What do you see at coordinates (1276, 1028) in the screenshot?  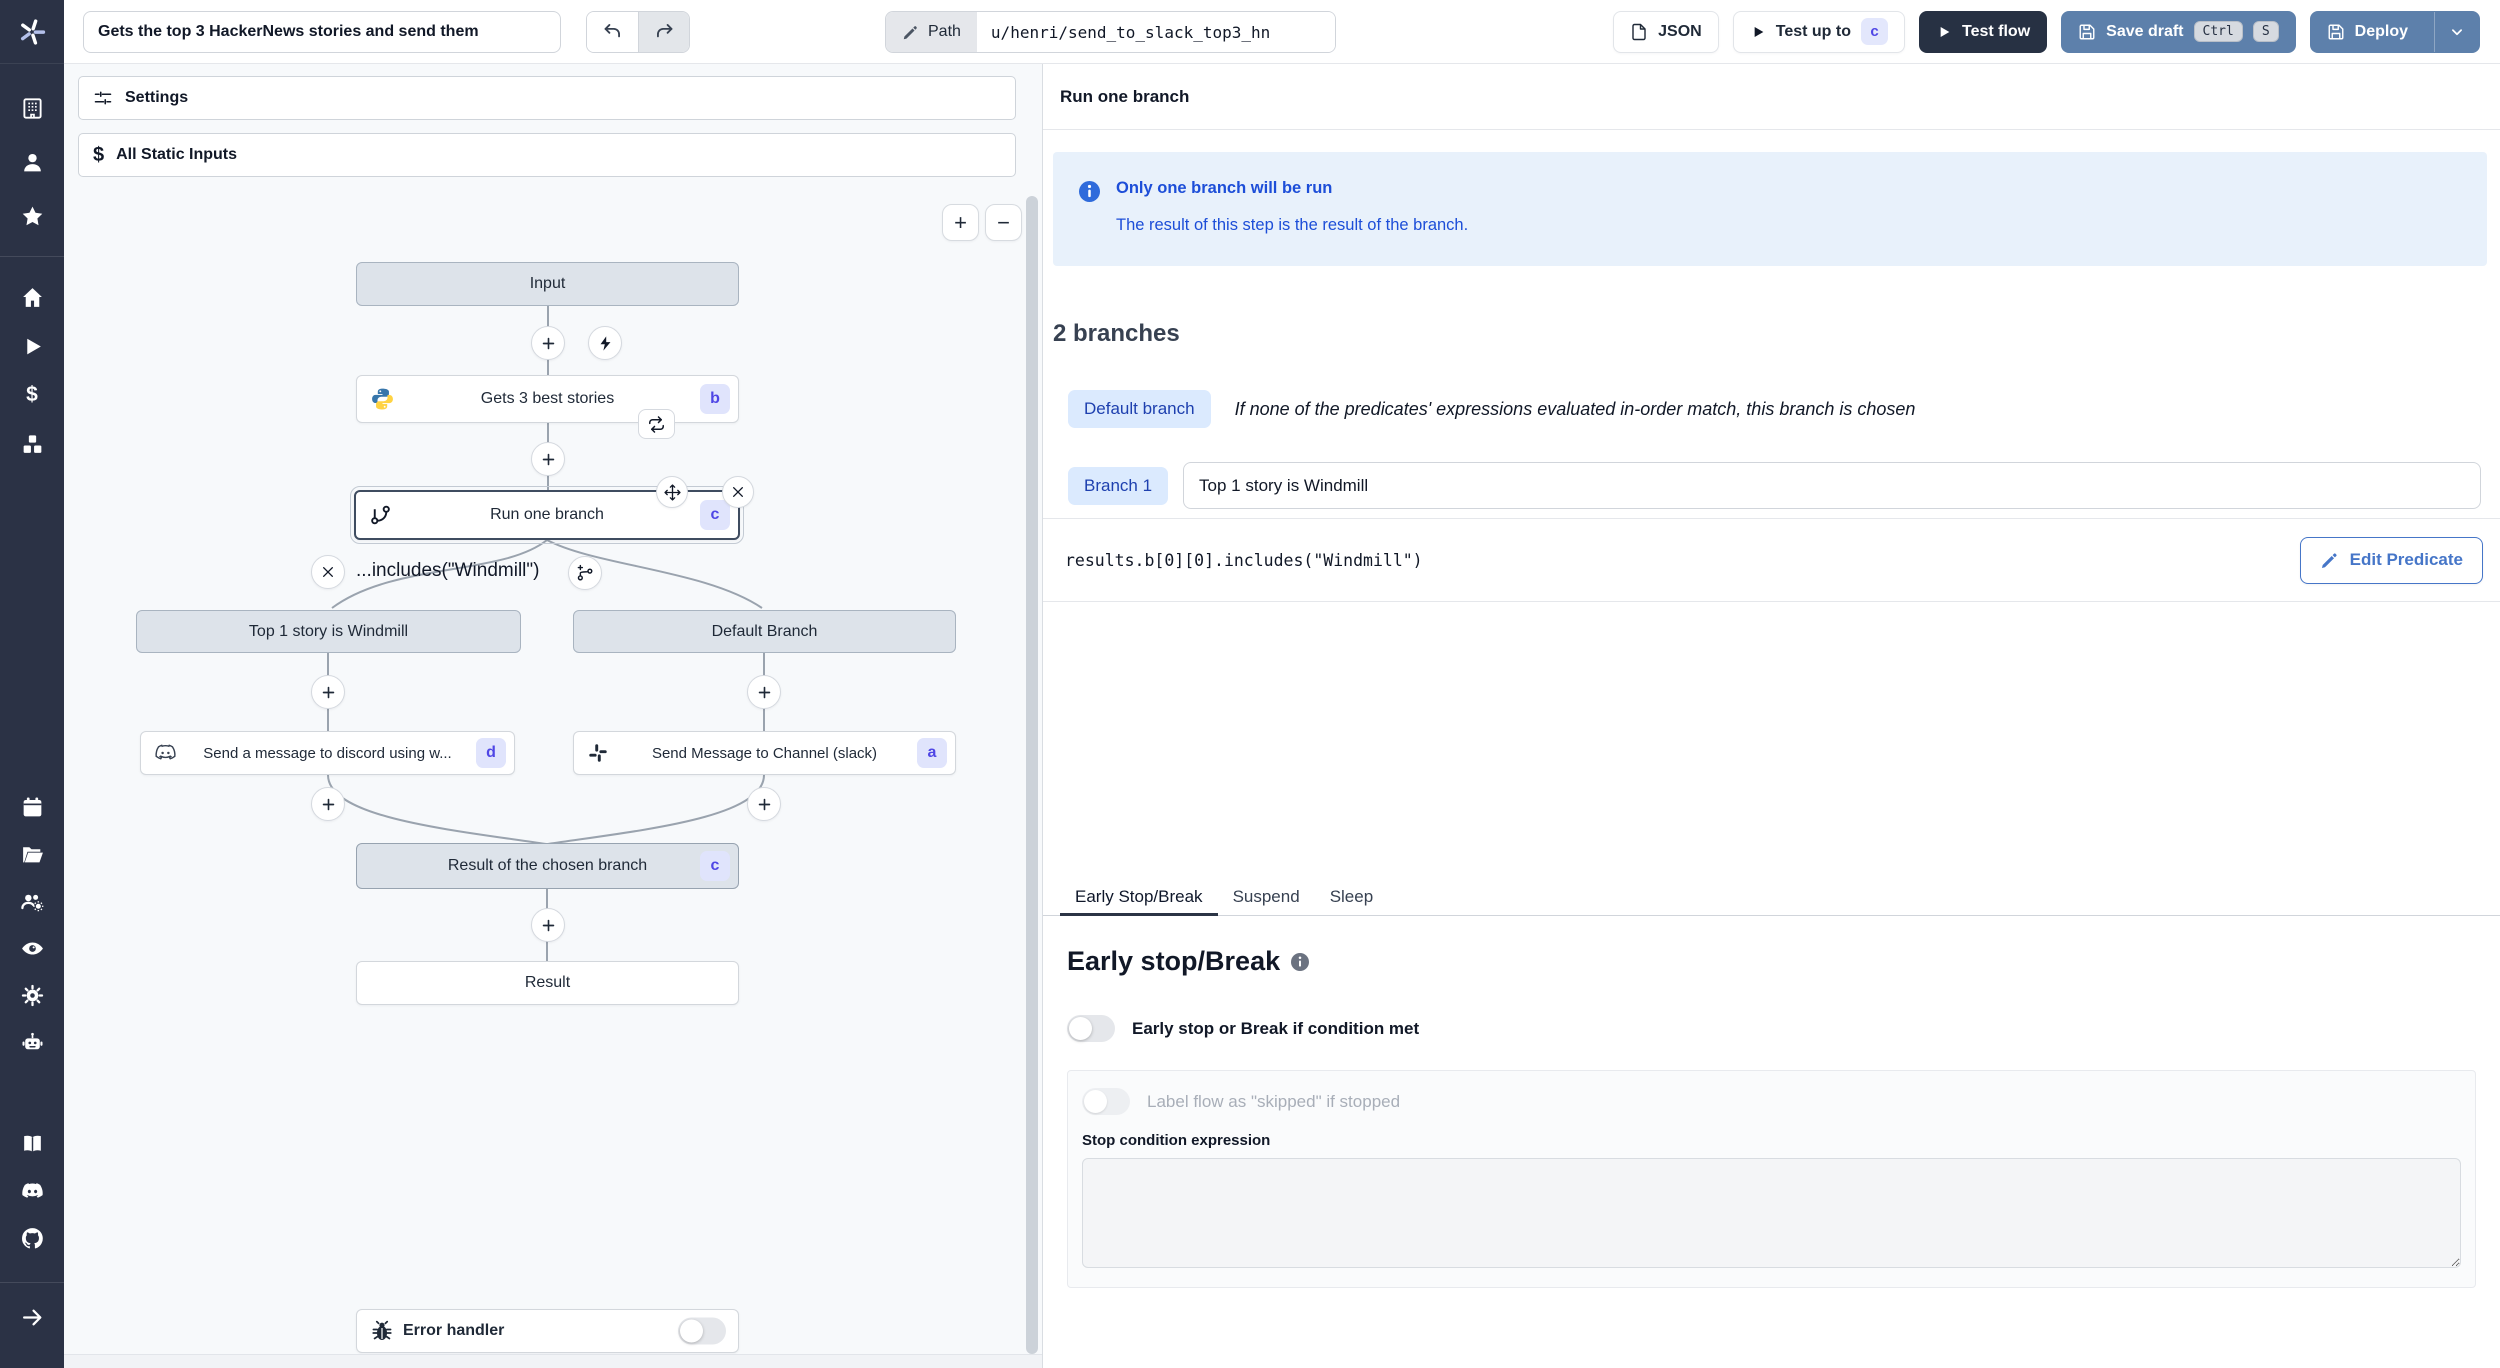 I see `early-stop-toggle-label: Early stop or Break if condition met` at bounding box center [1276, 1028].